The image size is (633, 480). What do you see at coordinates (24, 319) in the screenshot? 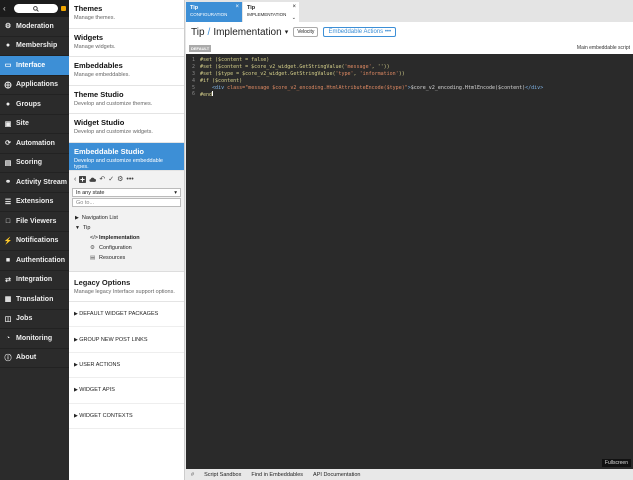
I see `nav-item-label: Jobs` at bounding box center [24, 319].